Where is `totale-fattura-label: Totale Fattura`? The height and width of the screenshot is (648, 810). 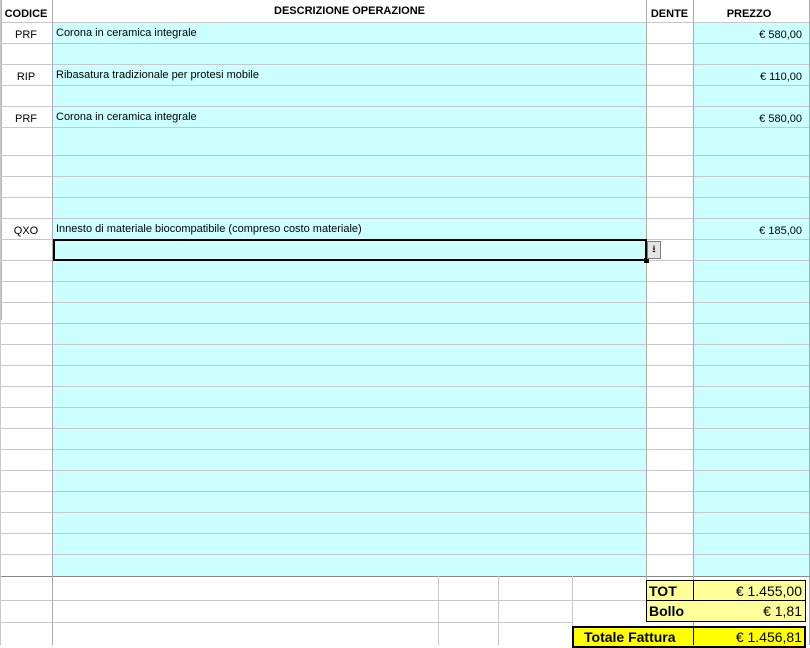 totale-fattura-label: Totale Fattura is located at coordinates (630, 637).